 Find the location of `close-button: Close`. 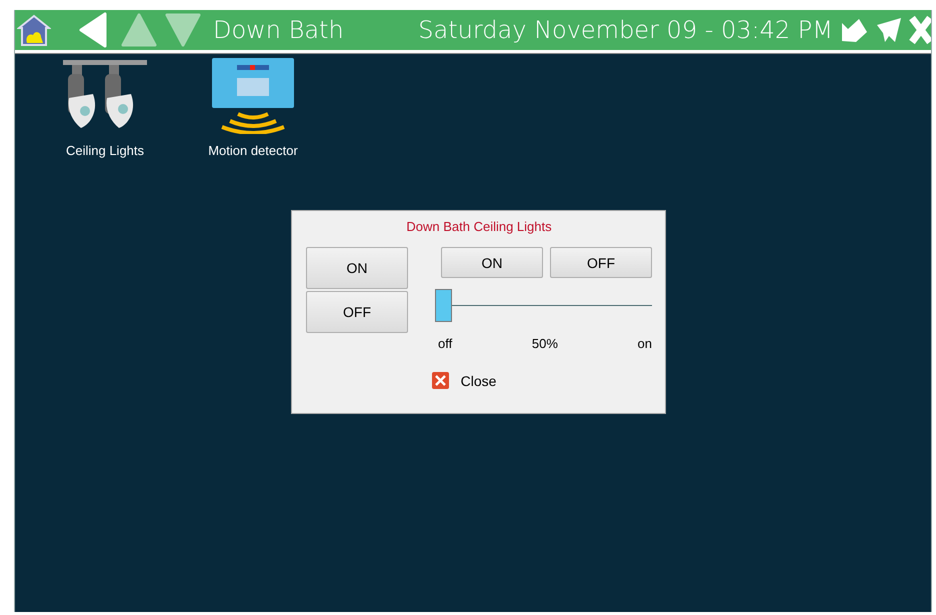

close-button: Close is located at coordinates (464, 380).